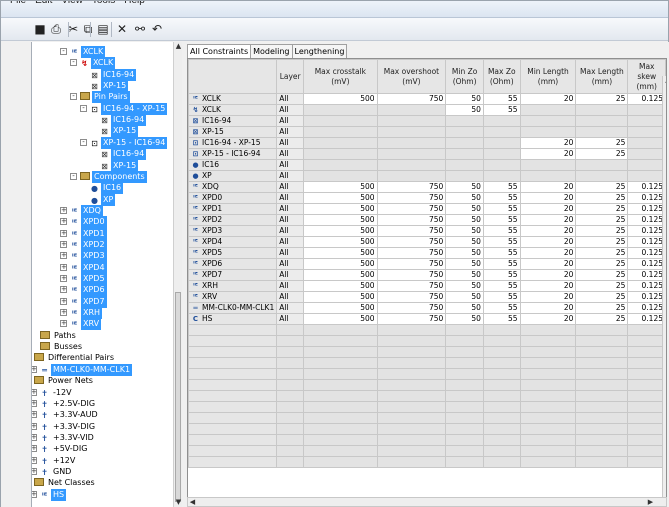 The height and width of the screenshot is (507, 669). What do you see at coordinates (53, 393) in the screenshot?
I see `tree-item: + ✝ -12V` at bounding box center [53, 393].